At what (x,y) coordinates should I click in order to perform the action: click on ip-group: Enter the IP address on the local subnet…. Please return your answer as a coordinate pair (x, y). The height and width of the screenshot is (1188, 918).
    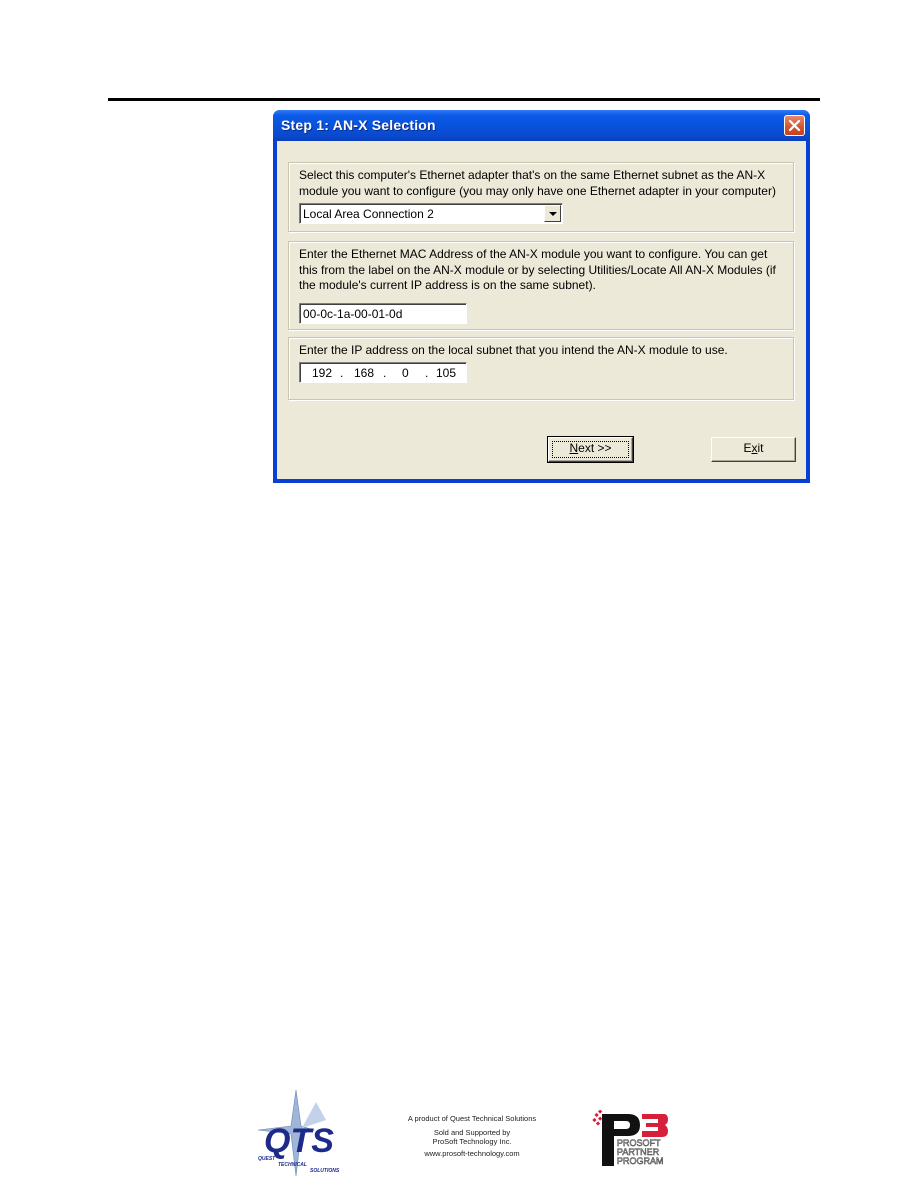
    Looking at the image, I should click on (541, 368).